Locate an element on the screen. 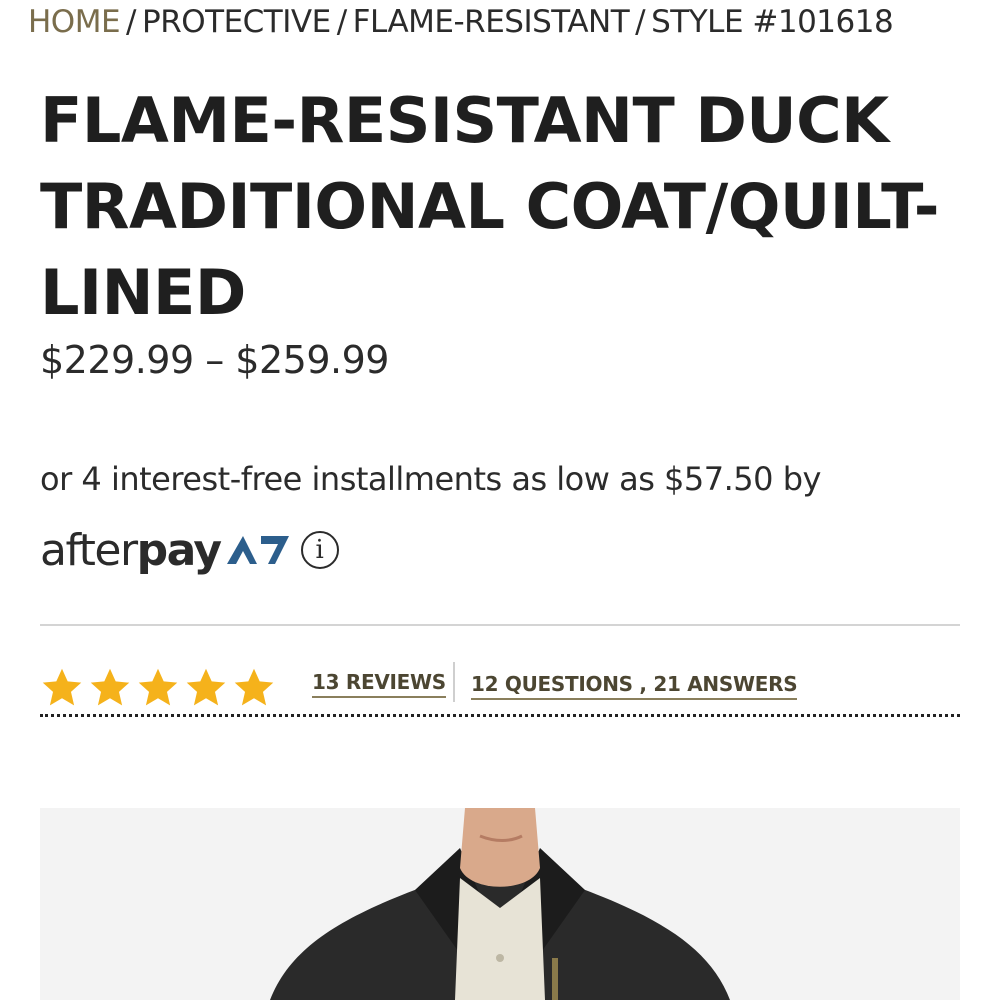  breadcrumb-protective-link: PROTECTIVE is located at coordinates (236, 22).